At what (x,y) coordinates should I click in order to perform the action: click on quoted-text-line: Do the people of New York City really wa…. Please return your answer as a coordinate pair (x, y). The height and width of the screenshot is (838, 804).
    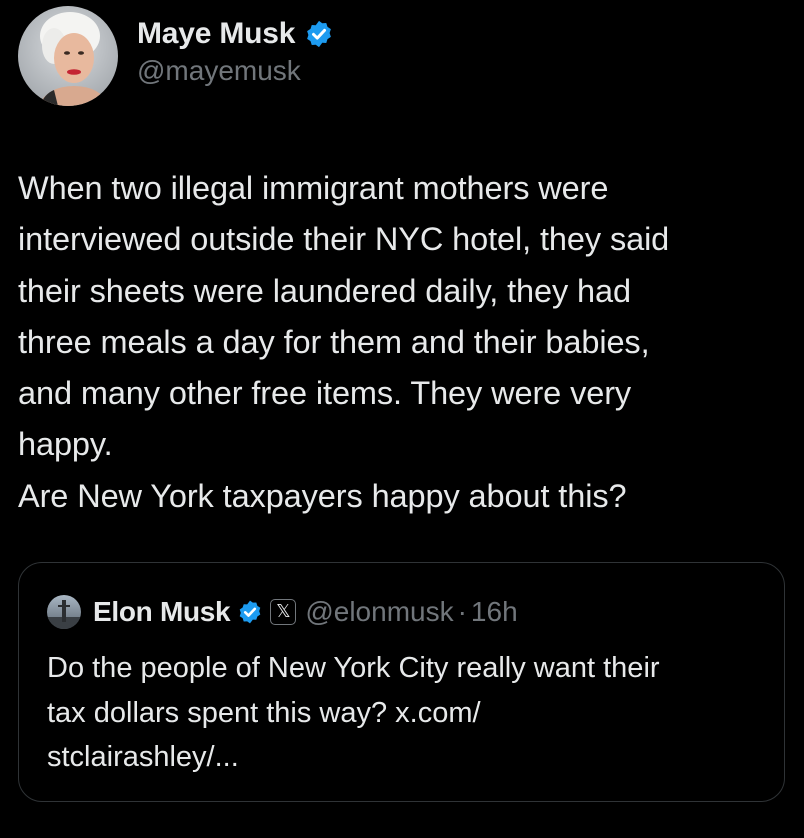
    Looking at the image, I should click on (353, 668).